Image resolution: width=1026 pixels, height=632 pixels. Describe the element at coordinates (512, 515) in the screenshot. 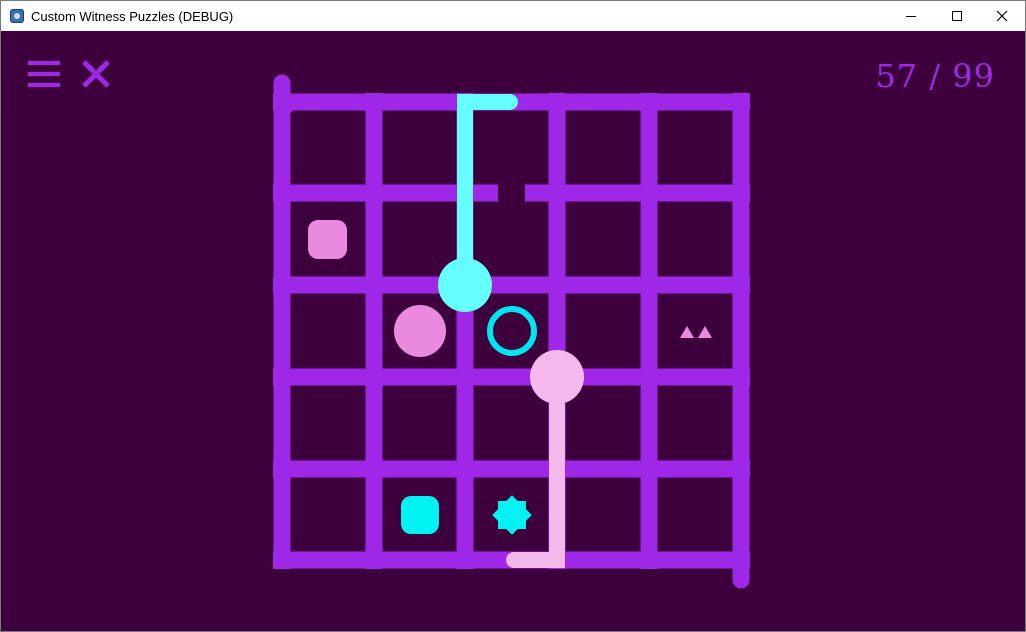

I see `cyan-star-symbol` at that location.